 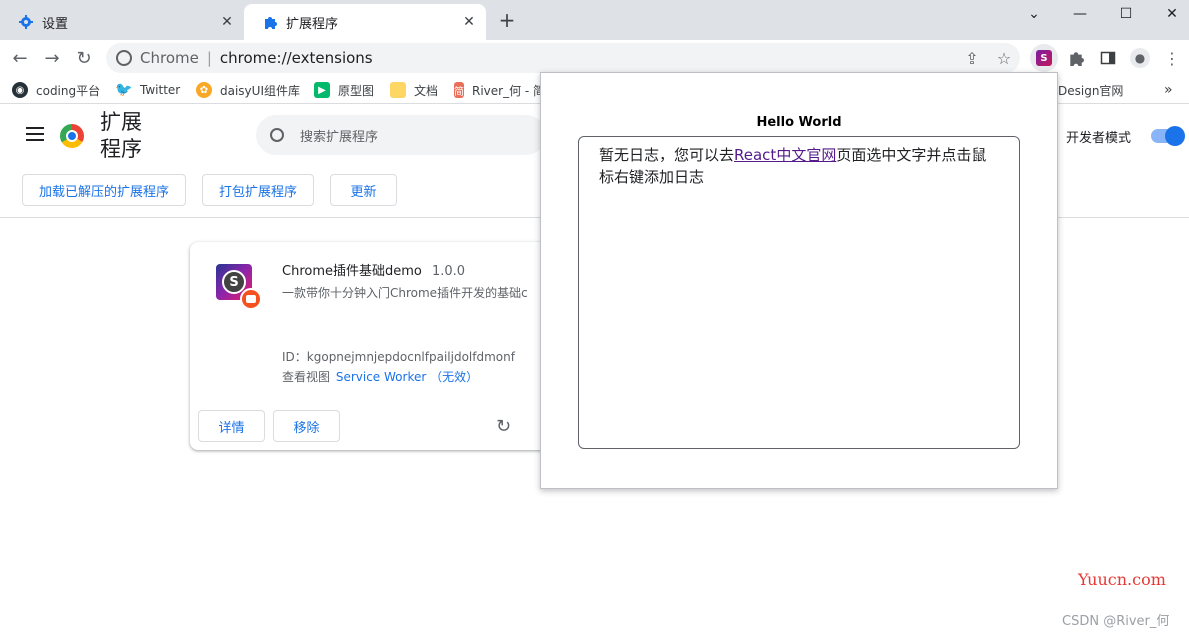 I want to click on site-label: Chrome, so click(x=169, y=58).